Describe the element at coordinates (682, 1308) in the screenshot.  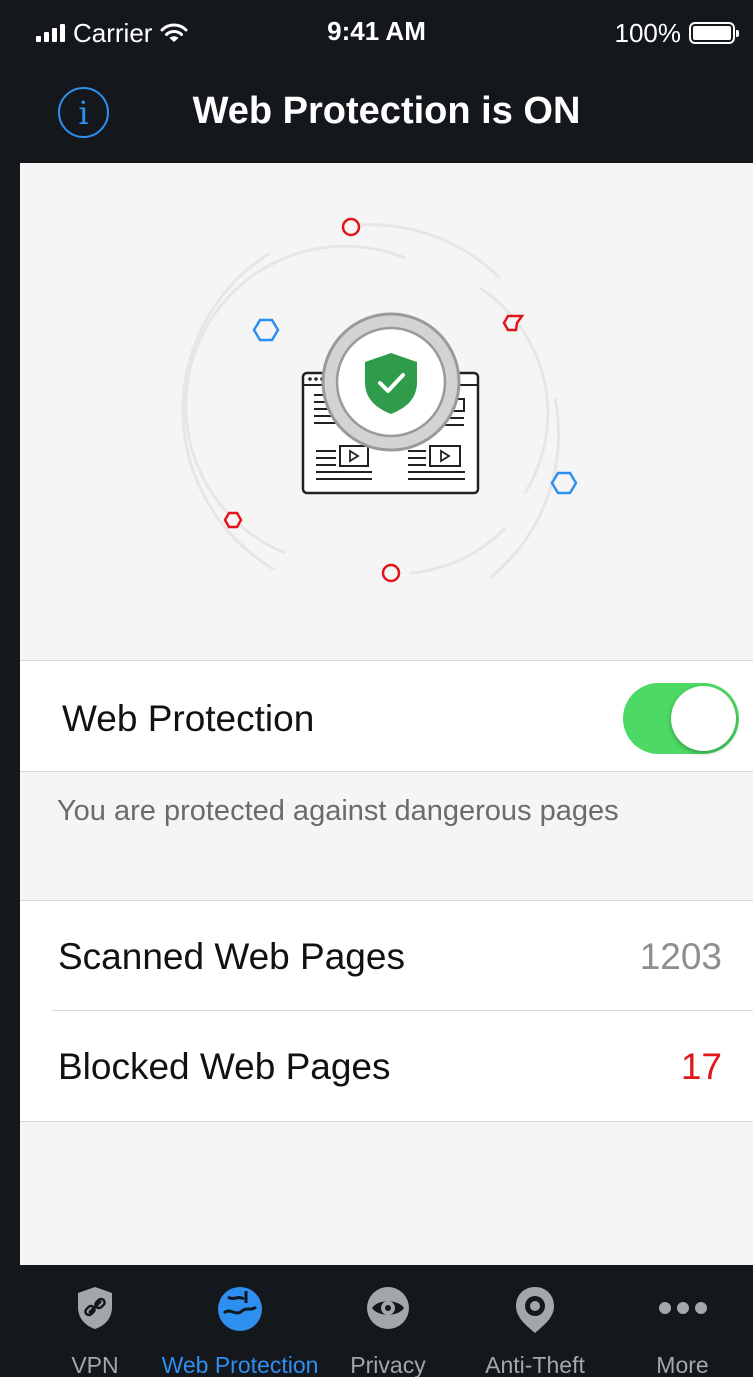
I see `more-dots-icon` at that location.